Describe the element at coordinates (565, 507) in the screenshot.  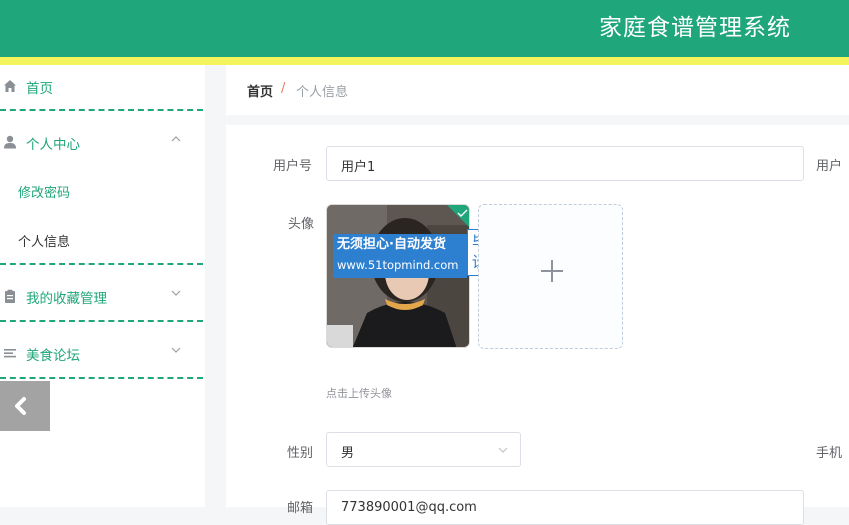
I see `email-input: 773890001@qq.com` at that location.